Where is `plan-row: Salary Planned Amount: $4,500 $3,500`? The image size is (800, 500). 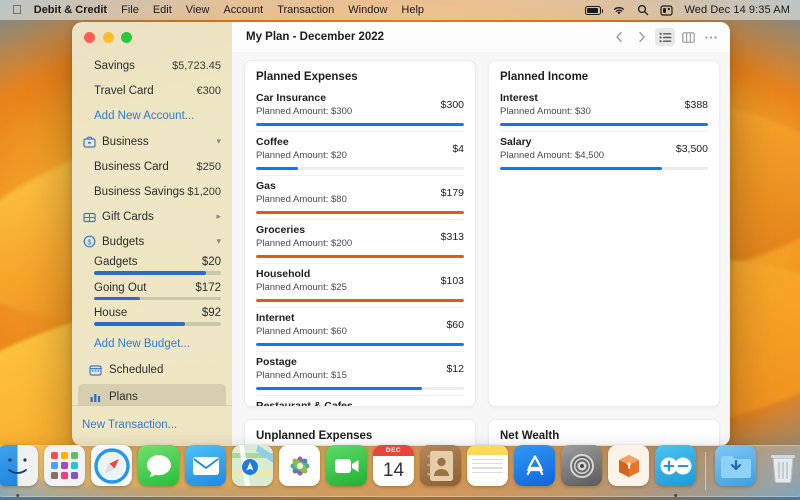
plan-row: Salary Planned Amount: $4,500 $3,500 is located at coordinates (604, 152).